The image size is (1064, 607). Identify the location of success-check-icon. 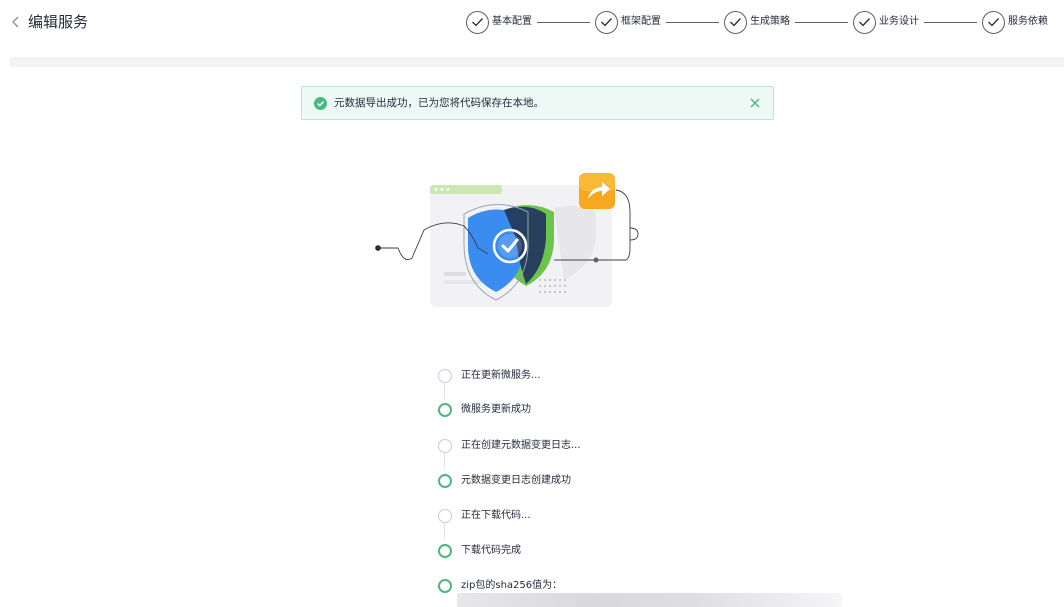
(320, 103).